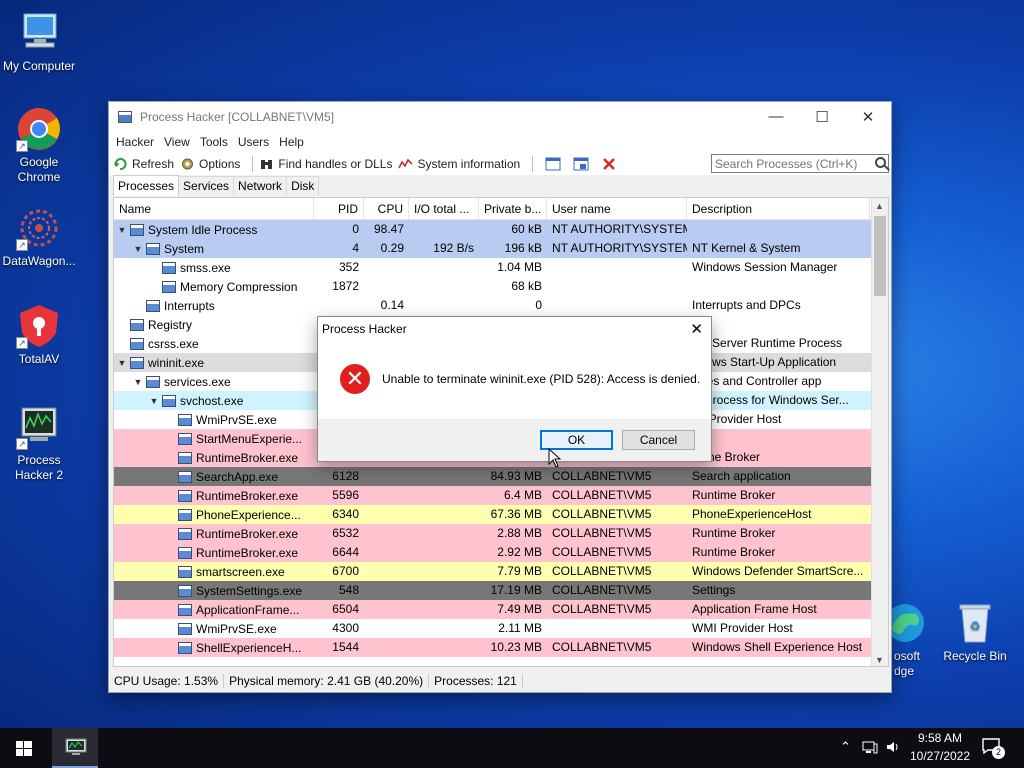 Image resolution: width=1024 pixels, height=768 pixels. Describe the element at coordinates (609, 164) in the screenshot. I see `terminate-icon` at that location.